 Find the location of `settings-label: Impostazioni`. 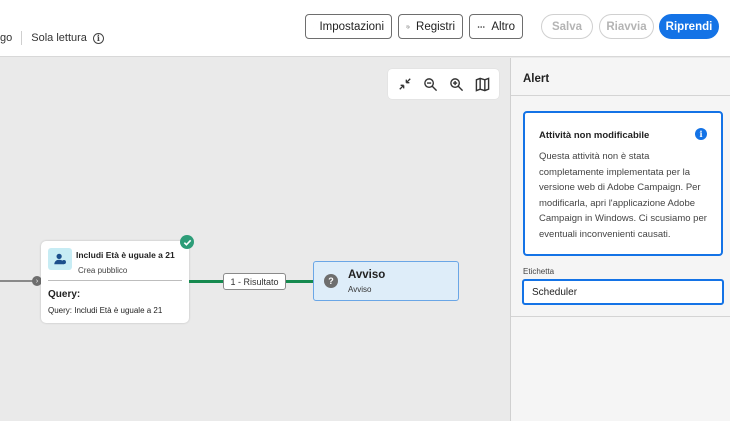

settings-label: Impostazioni is located at coordinates (351, 26).